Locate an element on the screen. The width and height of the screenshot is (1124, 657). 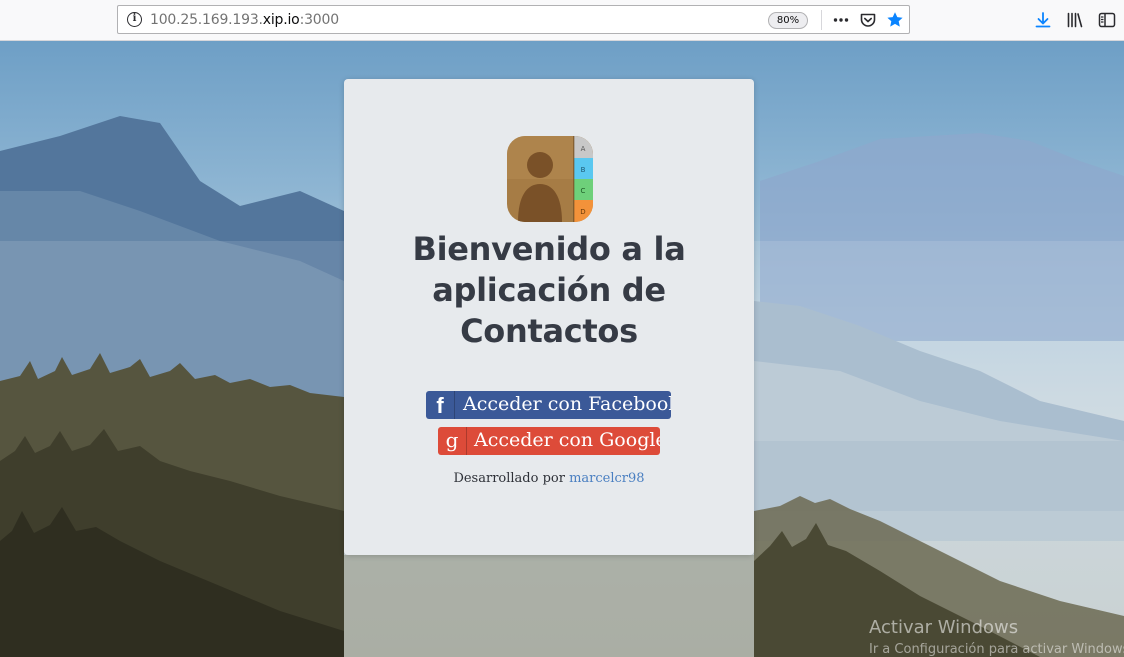
browser-toolbar: i 100.25.169.193.xip.io:3000 80% is located at coordinates (562, 20).